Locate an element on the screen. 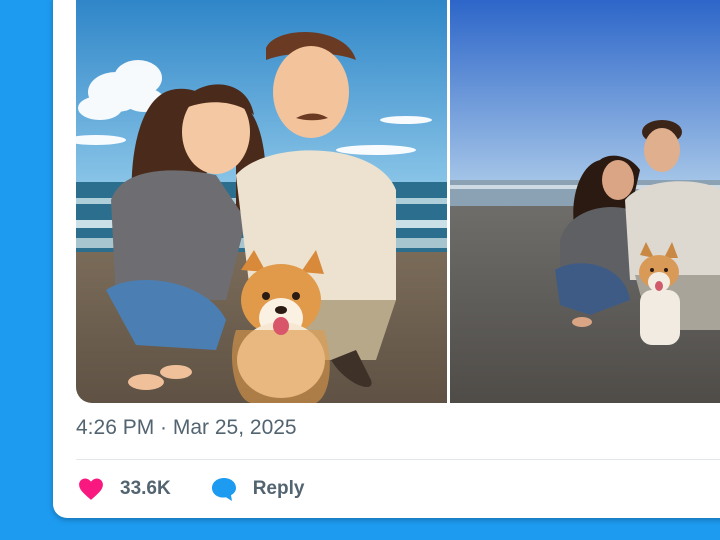 Image resolution: width=720 pixels, height=540 pixels. tweet-actions: 33.6K Reply is located at coordinates (190, 489).